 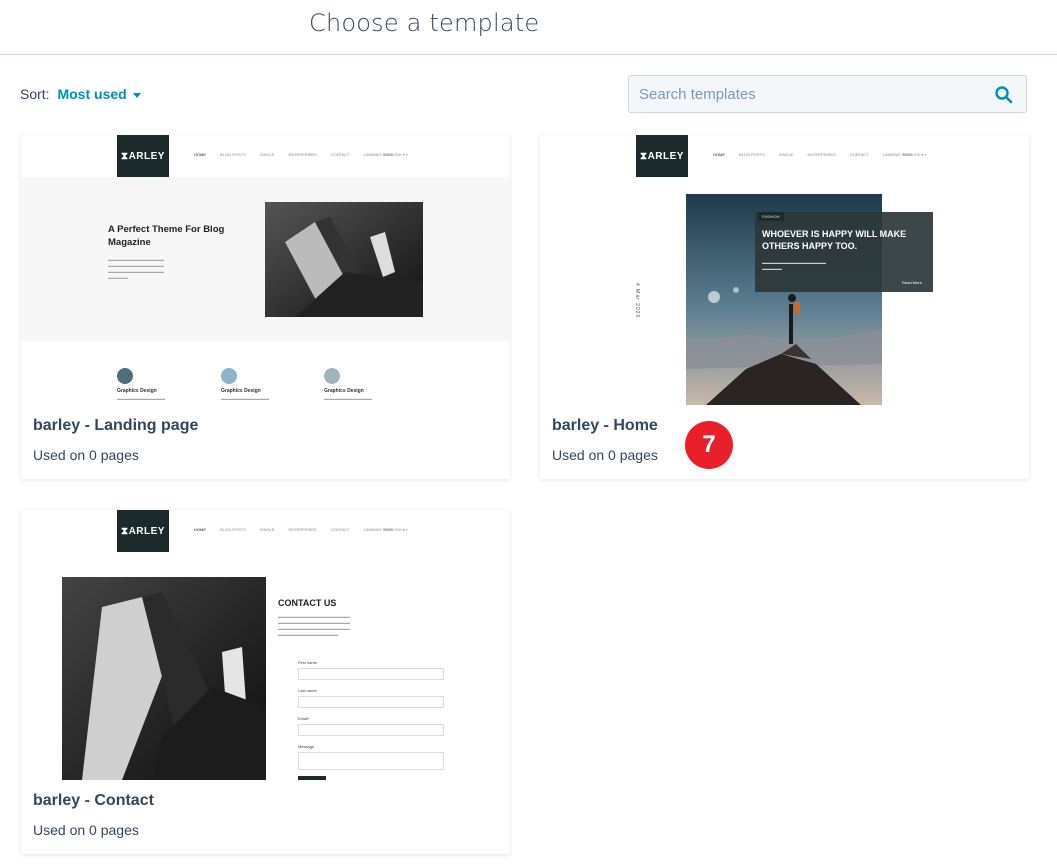 What do you see at coordinates (912, 282) in the screenshot?
I see `preview-read-more: Read More` at bounding box center [912, 282].